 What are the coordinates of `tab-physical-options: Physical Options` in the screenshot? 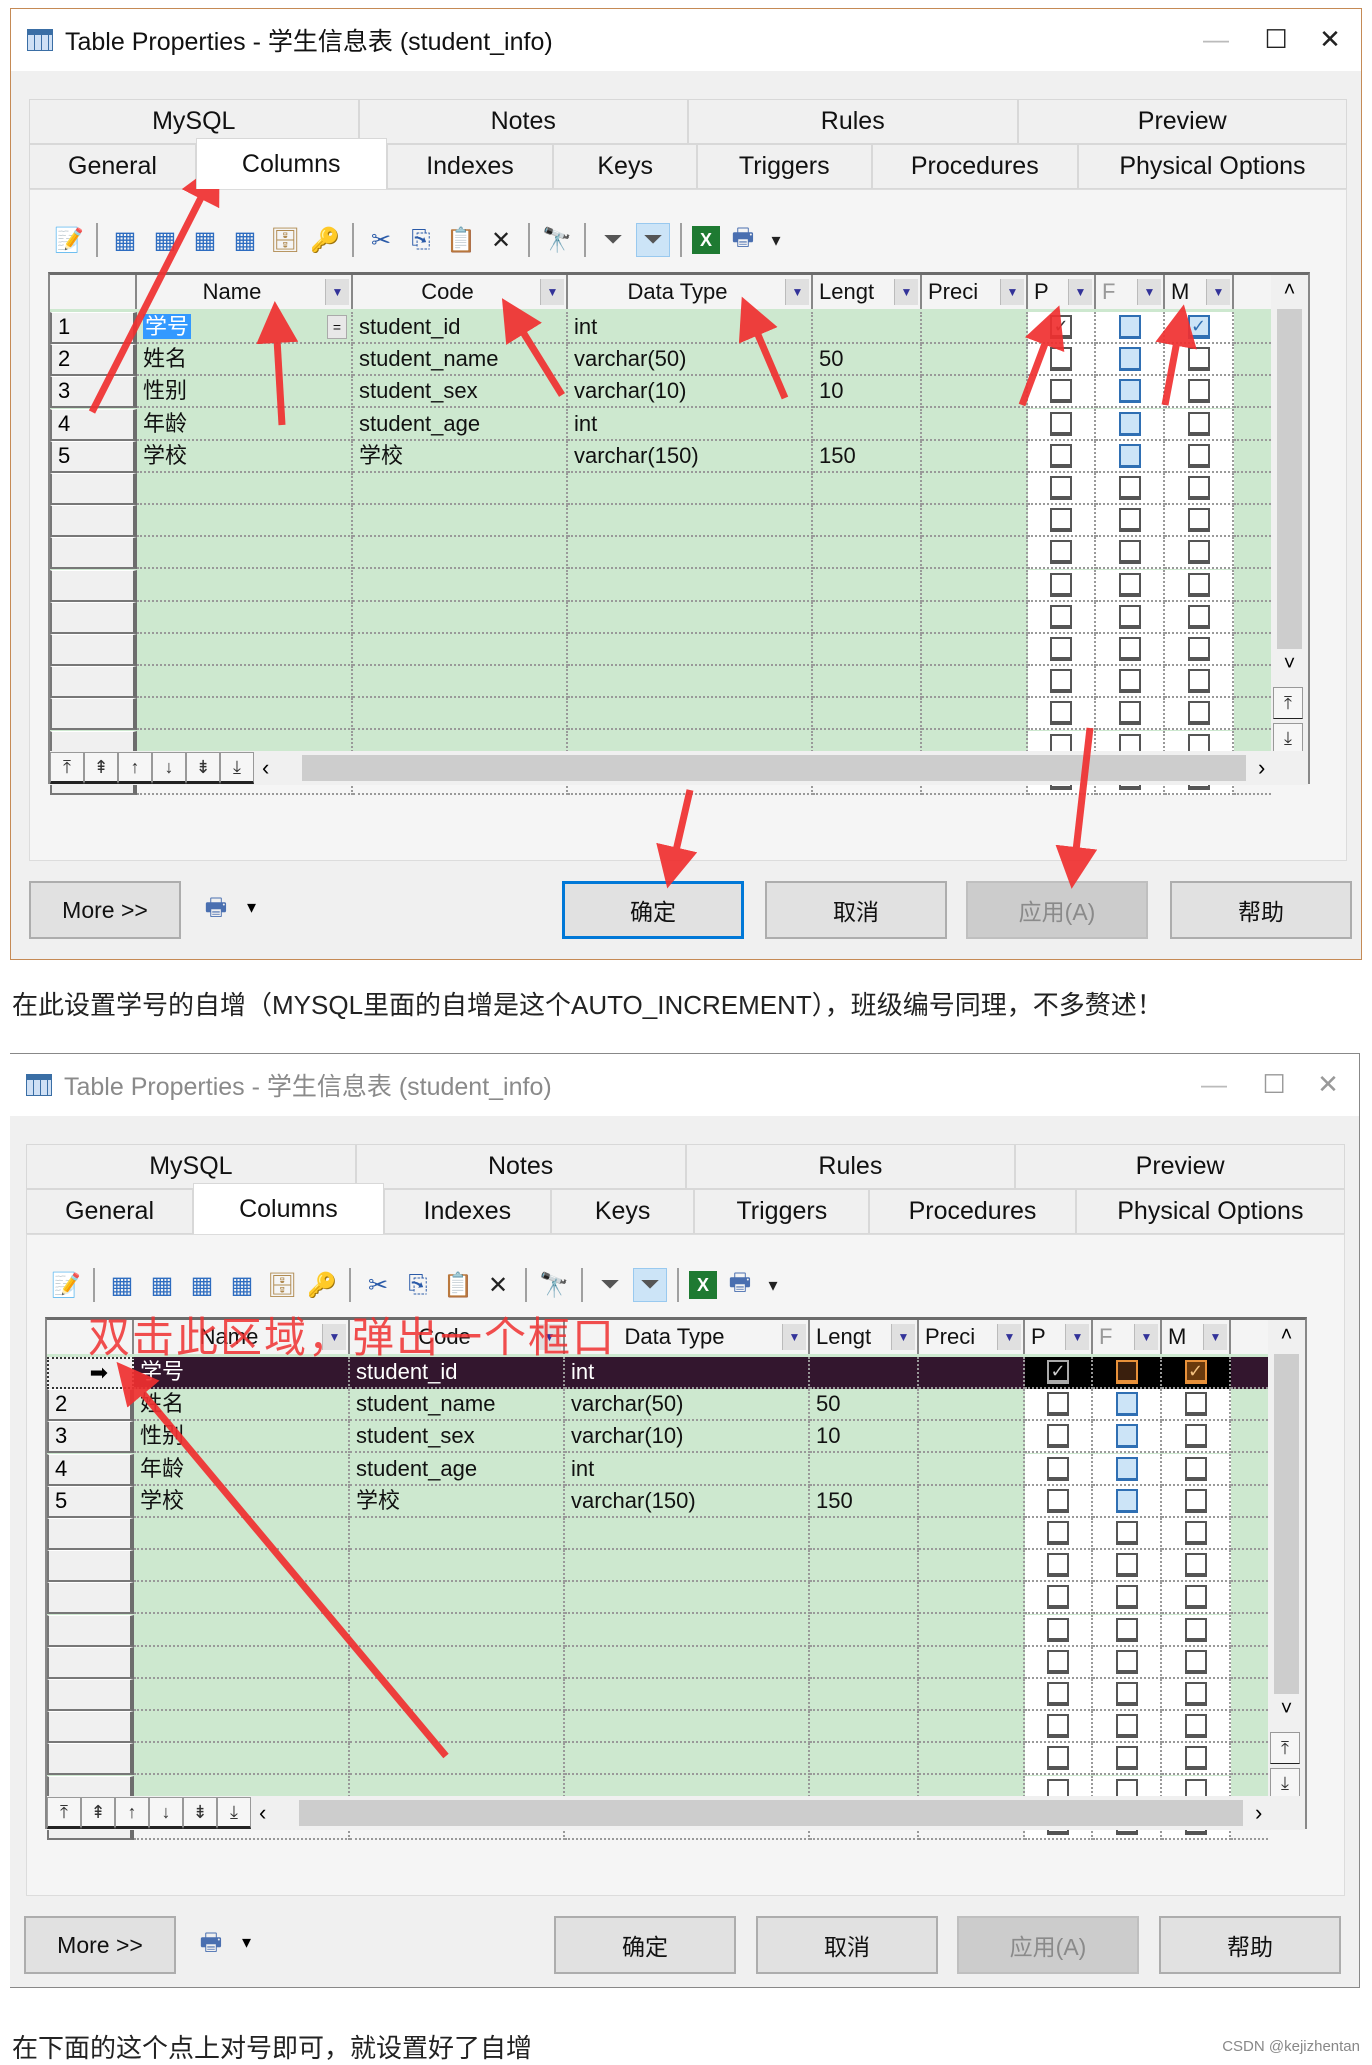 It's located at (1212, 166).